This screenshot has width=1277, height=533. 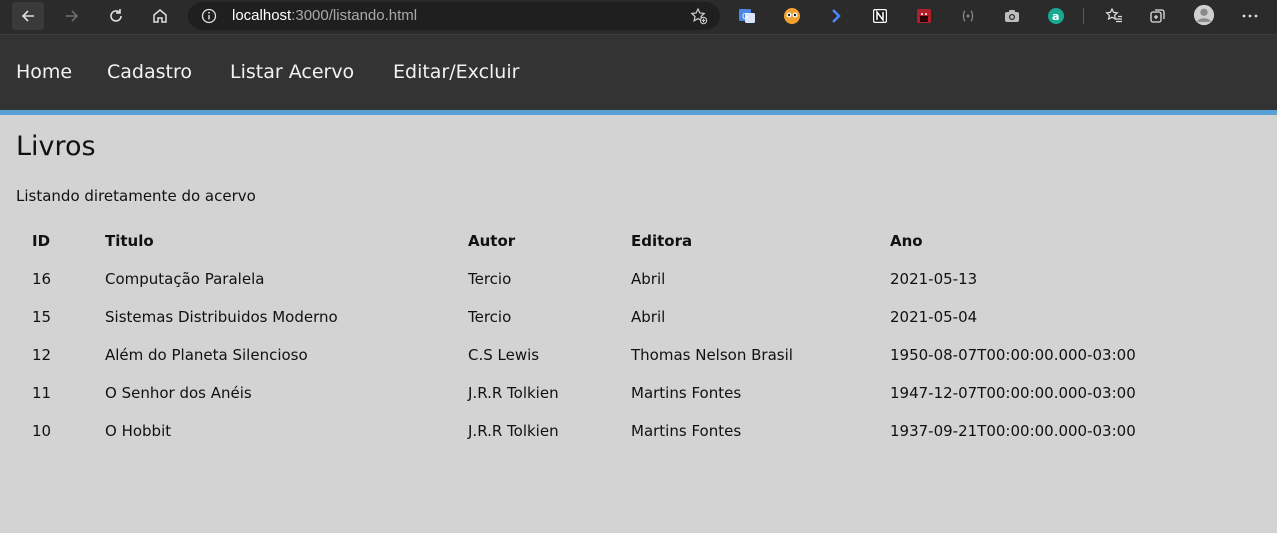 I want to click on owl-extension-icon, so click(x=792, y=16).